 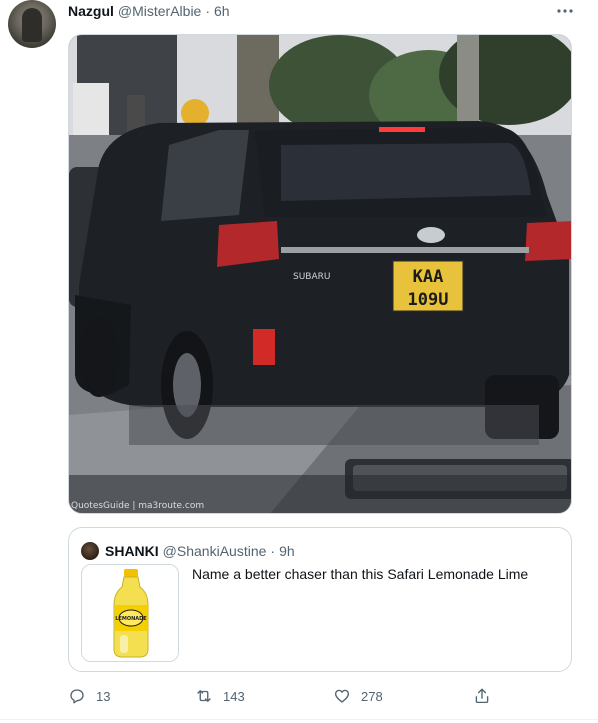 I want to click on quoted-media-thumbnail: LEMONADE, so click(x=130, y=613).